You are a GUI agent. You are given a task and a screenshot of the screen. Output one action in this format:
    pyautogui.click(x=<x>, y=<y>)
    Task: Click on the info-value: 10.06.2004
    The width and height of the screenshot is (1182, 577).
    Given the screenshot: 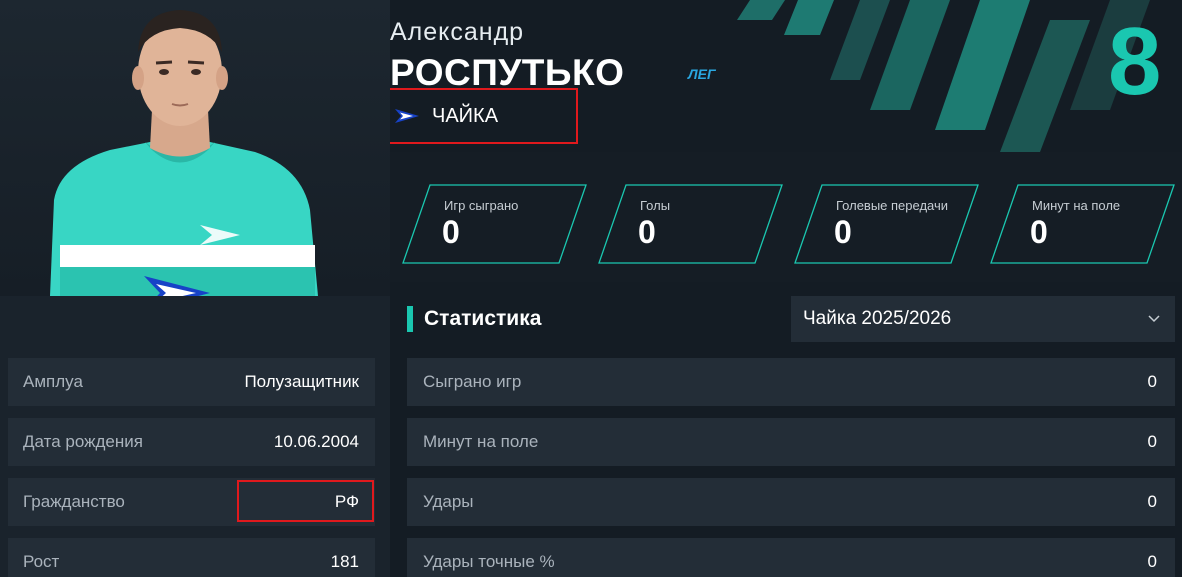 What is the action you would take?
    pyautogui.click(x=316, y=441)
    